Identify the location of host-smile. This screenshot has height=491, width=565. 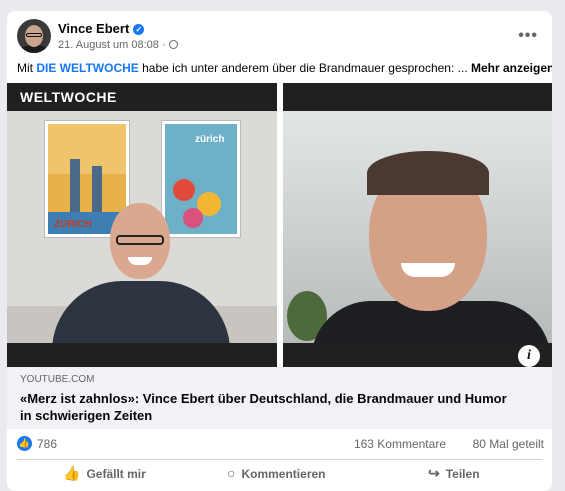
(428, 270).